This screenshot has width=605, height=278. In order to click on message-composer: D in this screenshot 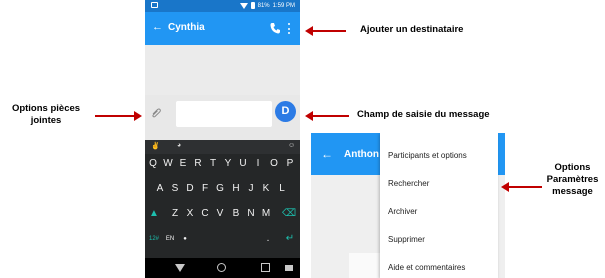, I will do `click(222, 115)`.